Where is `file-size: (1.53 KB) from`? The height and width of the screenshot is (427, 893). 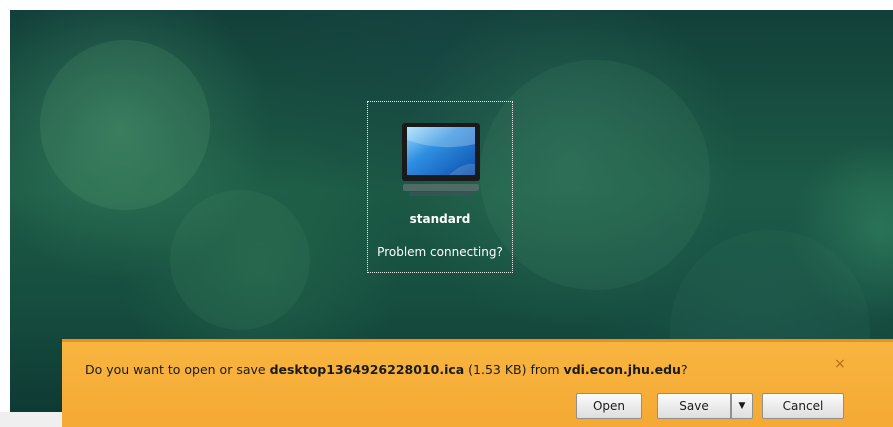
file-size: (1.53 KB) from is located at coordinates (514, 369).